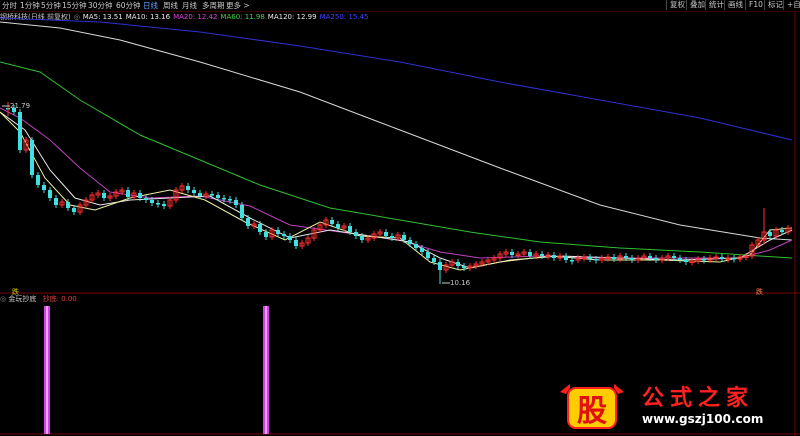 The image size is (800, 436). What do you see at coordinates (38, 299) in the screenshot?
I see `indicator-header: ◎ 金玩抄底 抄底: 0.00` at bounding box center [38, 299].